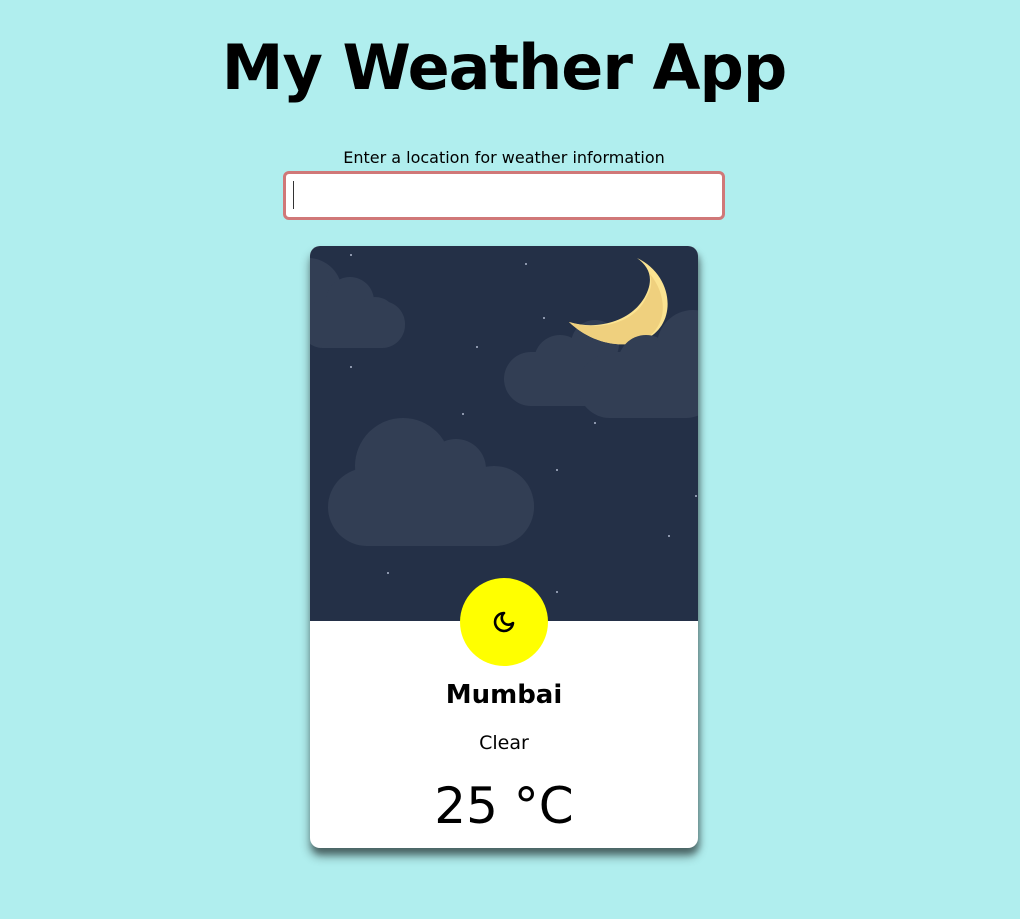 This screenshot has width=1020, height=919. I want to click on text-caret, so click(293, 195).